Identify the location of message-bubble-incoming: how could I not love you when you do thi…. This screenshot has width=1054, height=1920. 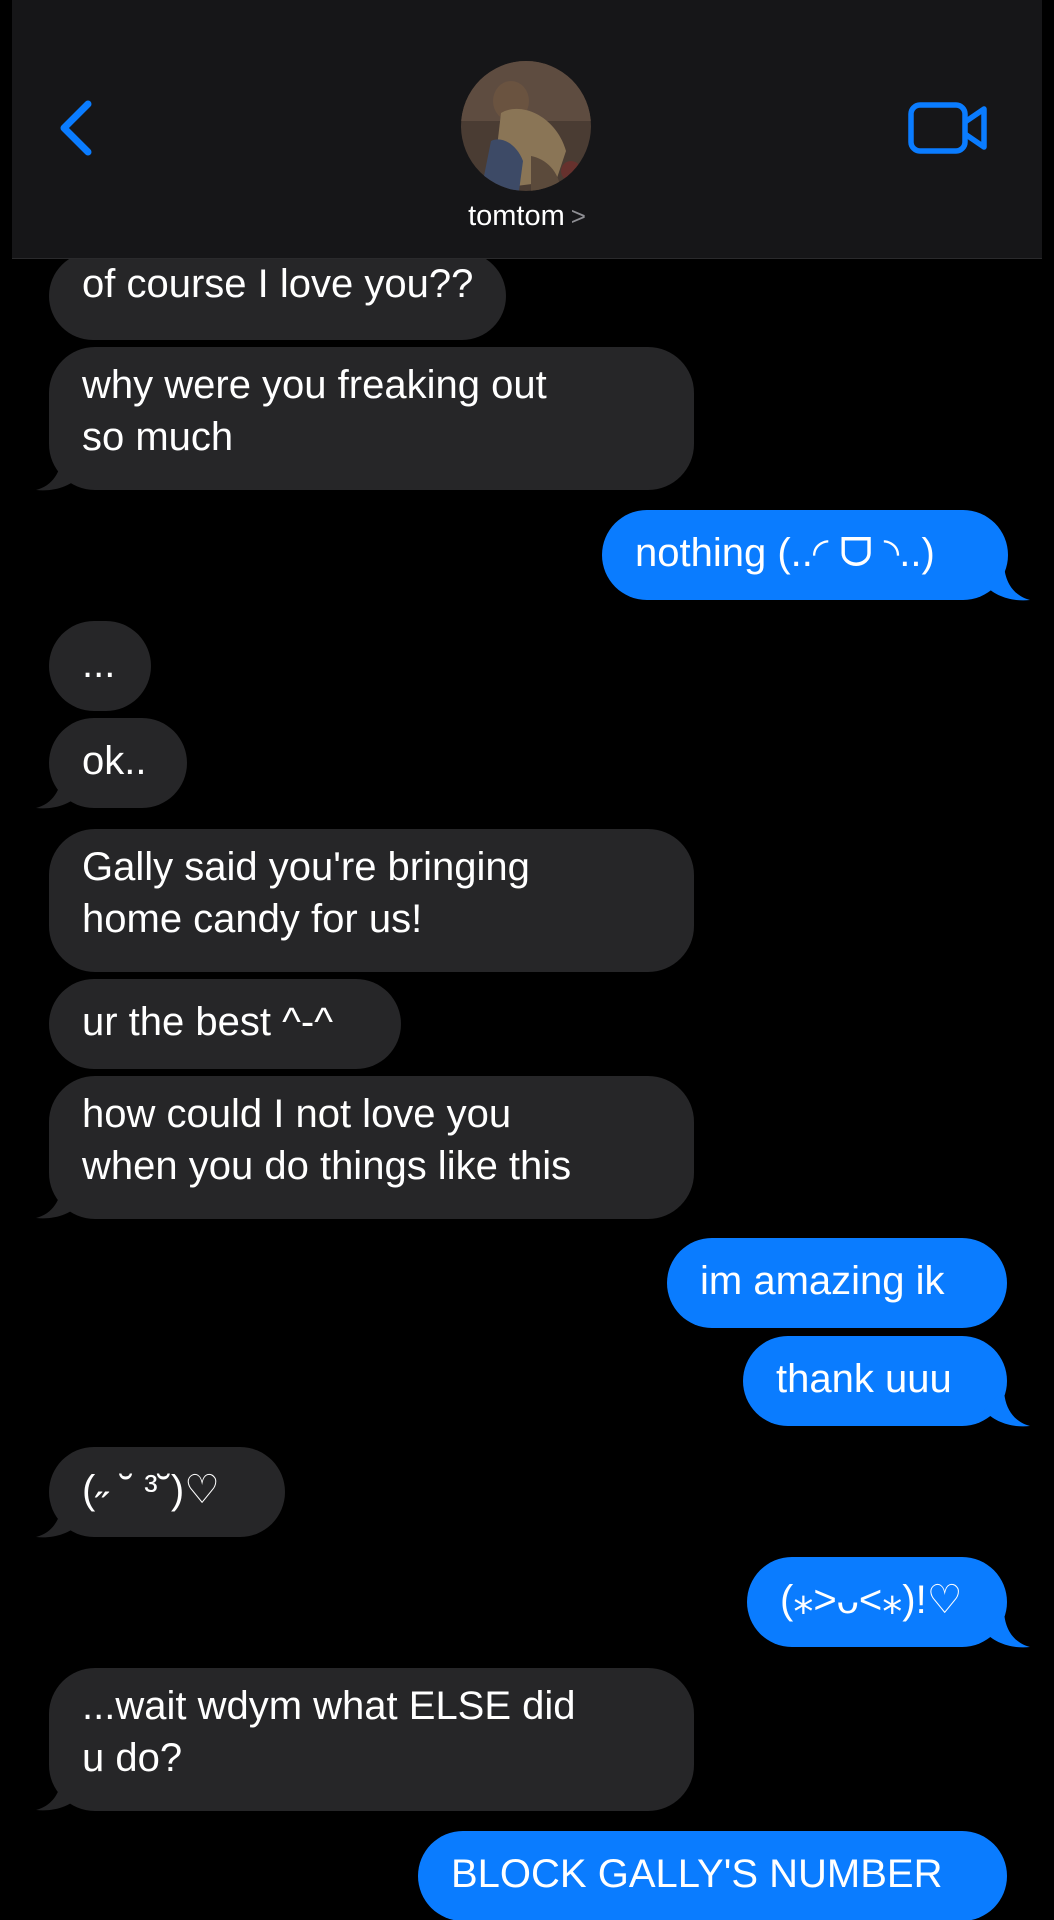
(371, 1147).